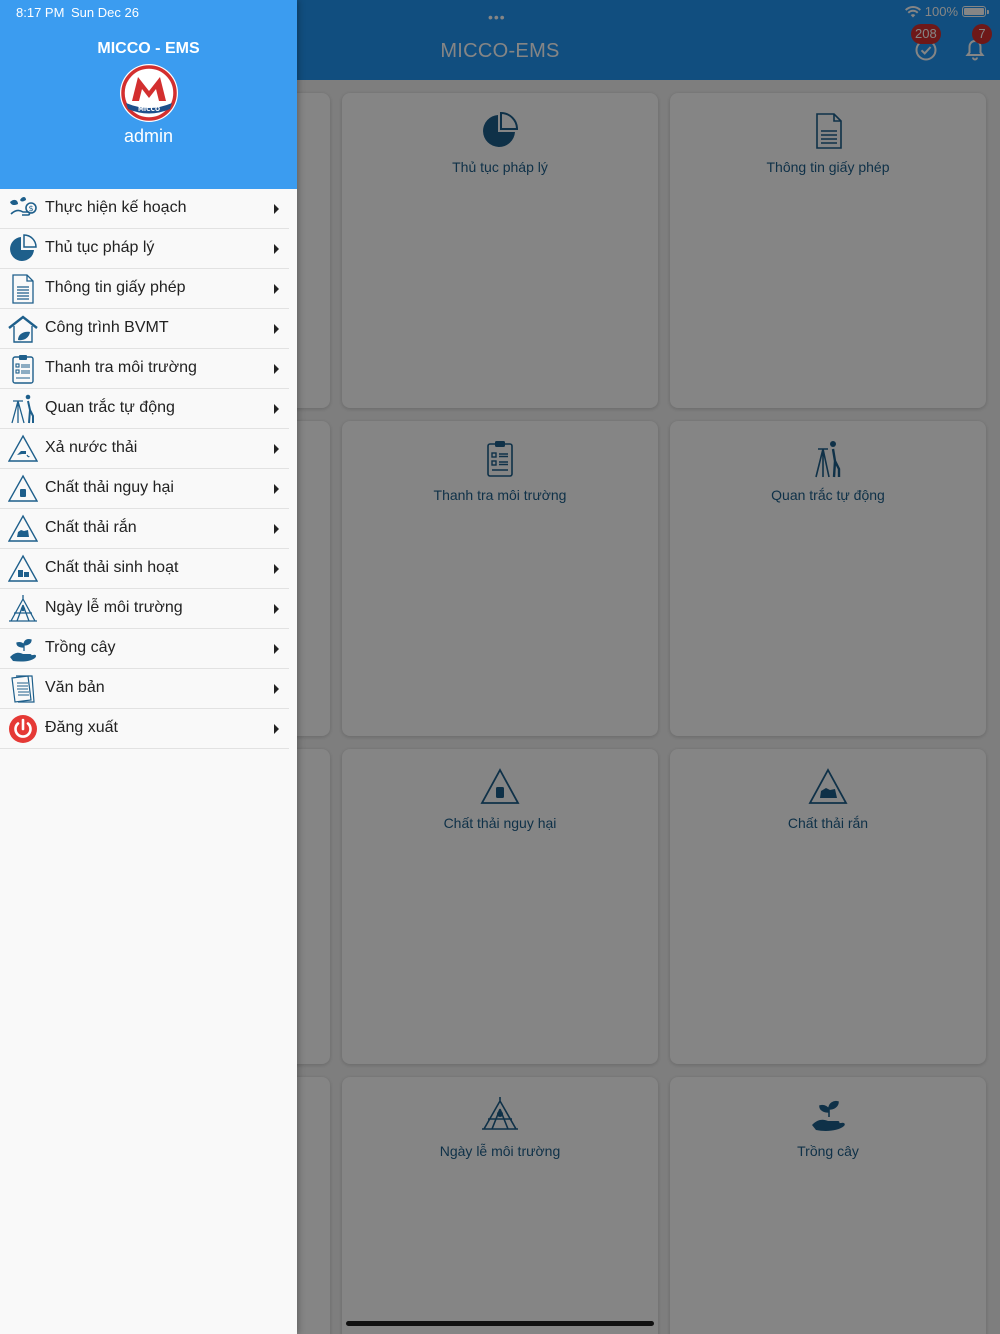 This screenshot has width=1000, height=1334. I want to click on menu-label: Văn bản, so click(75, 687).